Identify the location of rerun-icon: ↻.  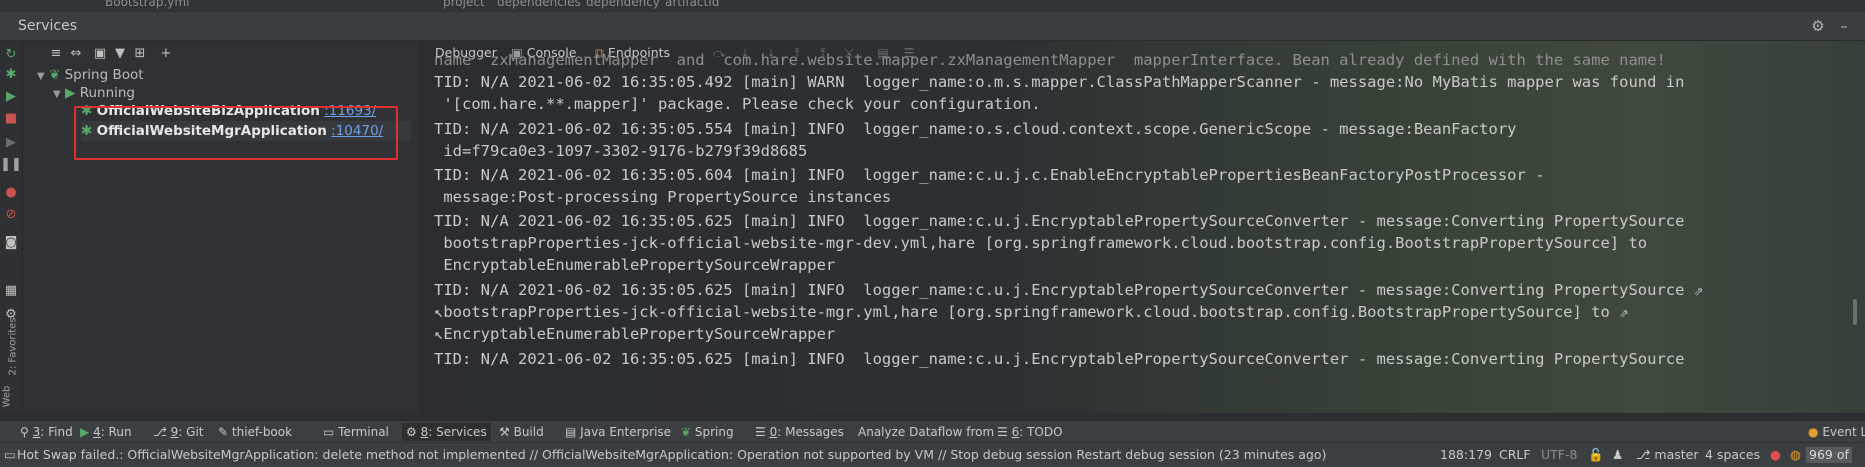
(11, 54).